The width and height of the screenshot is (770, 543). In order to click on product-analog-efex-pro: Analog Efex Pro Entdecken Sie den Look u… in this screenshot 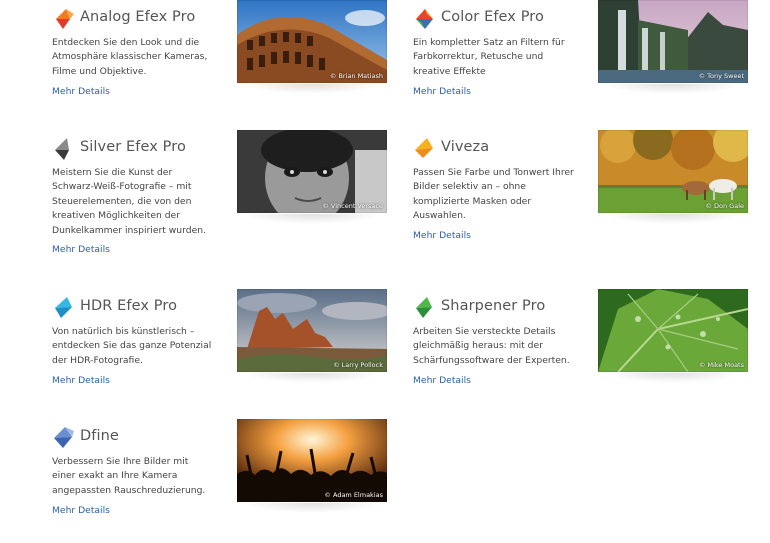, I will do `click(222, 63)`.